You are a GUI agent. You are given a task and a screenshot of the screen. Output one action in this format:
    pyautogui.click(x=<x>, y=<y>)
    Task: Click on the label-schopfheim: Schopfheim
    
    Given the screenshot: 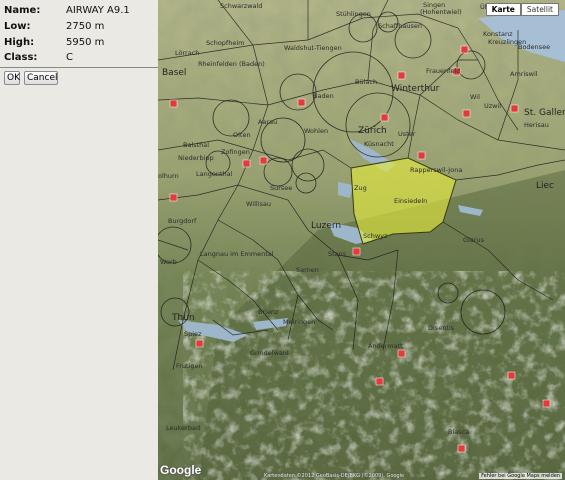 What is the action you would take?
    pyautogui.click(x=225, y=43)
    